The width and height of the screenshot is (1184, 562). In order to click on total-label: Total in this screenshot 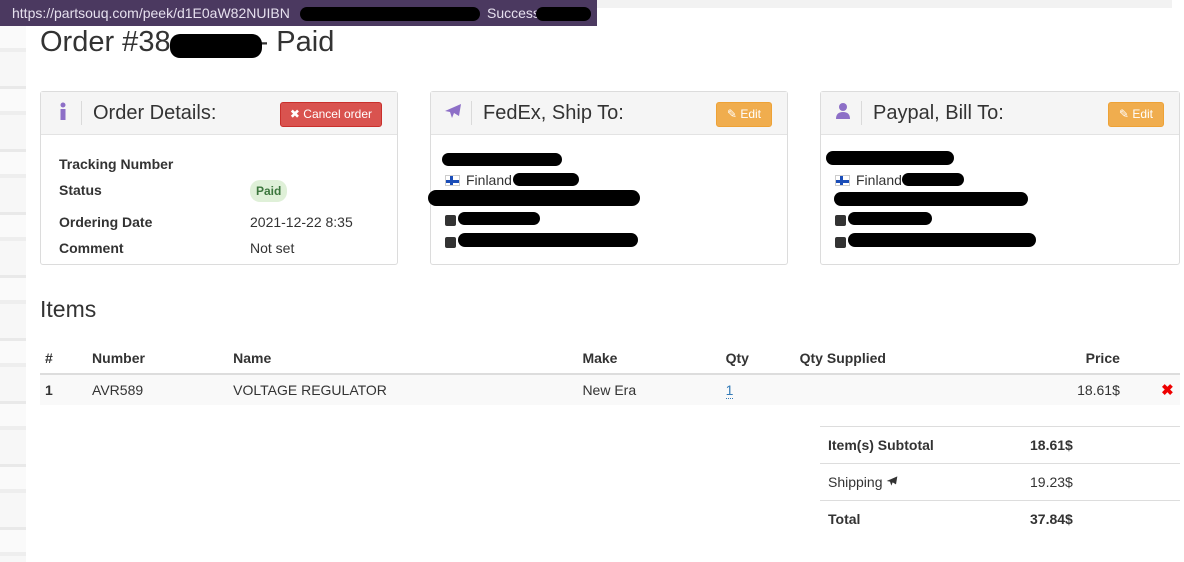, I will do `click(921, 518)`.